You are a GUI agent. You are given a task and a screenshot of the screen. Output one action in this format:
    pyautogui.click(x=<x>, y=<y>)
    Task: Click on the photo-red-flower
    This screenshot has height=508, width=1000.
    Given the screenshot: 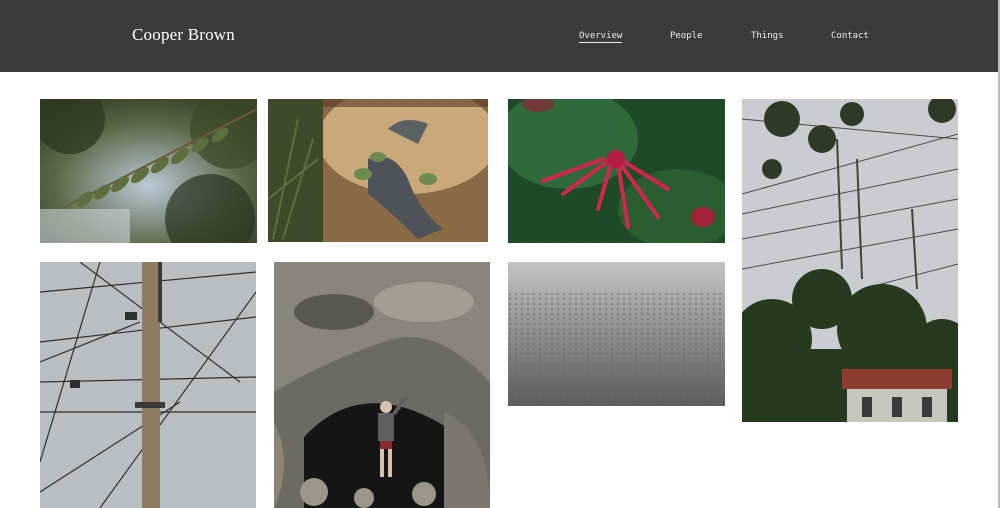 What is the action you would take?
    pyautogui.click(x=616, y=171)
    